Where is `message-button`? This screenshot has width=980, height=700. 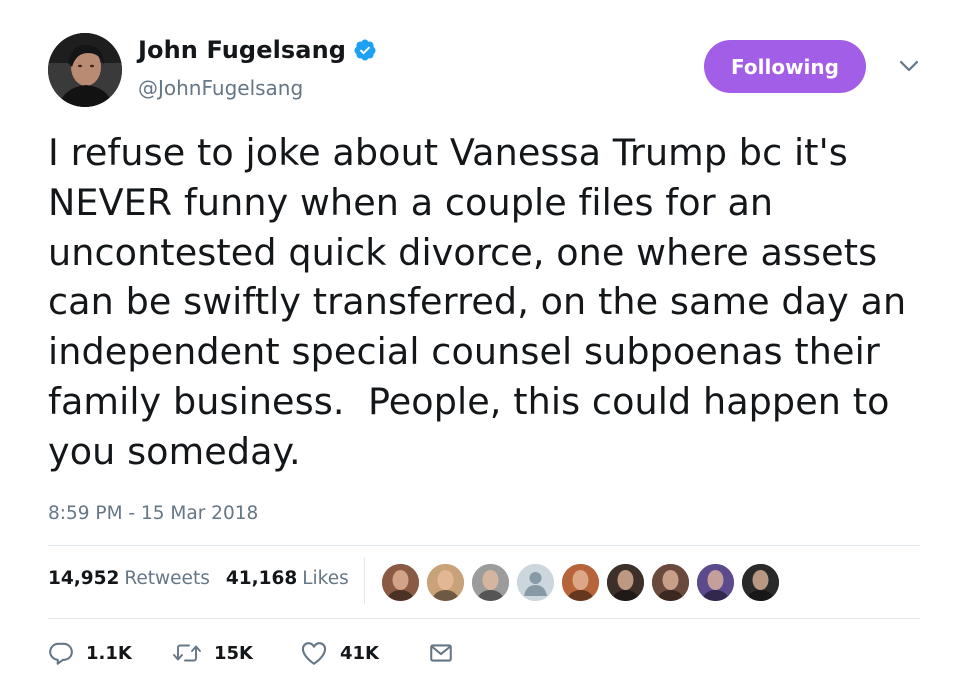
message-button is located at coordinates (441, 653).